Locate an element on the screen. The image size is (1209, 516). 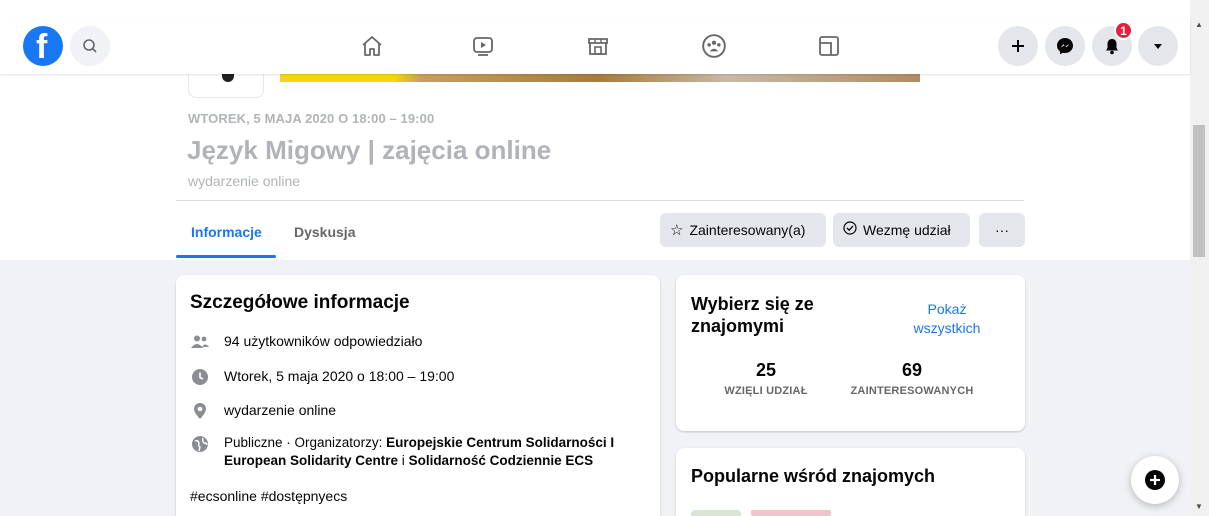
responded-row: 94 użytkowników odpowiedziało is located at coordinates (306, 342).